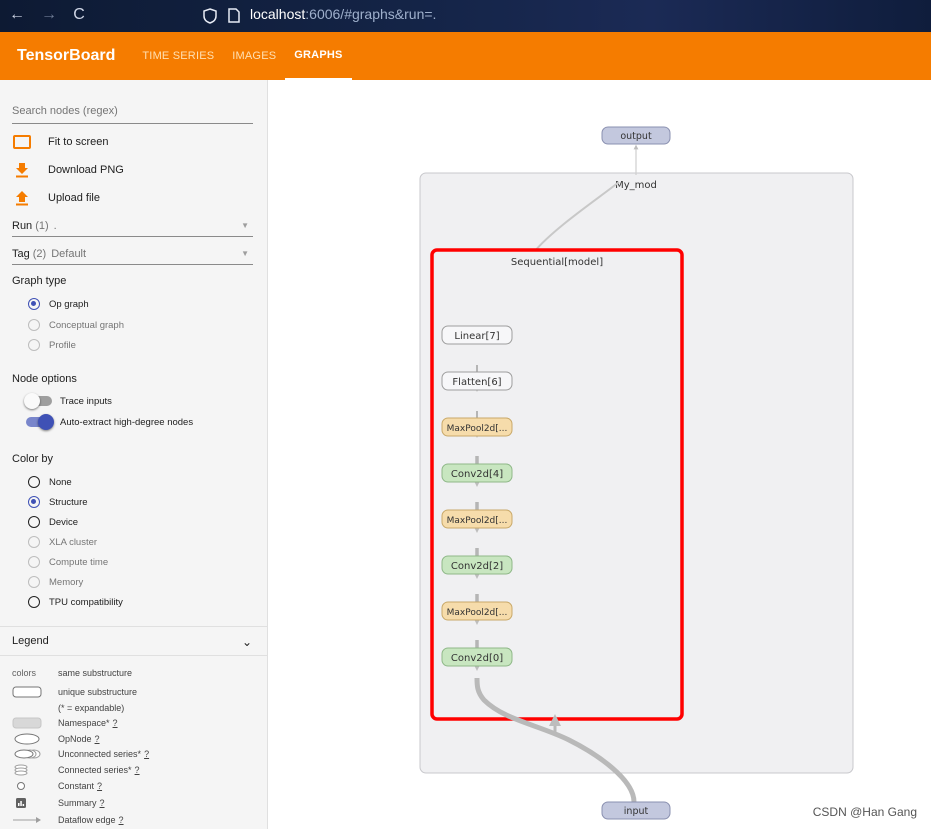 This screenshot has height=834, width=931. Describe the element at coordinates (76, 770) in the screenshot. I see `legend-row-connected: Connected series*?` at that location.